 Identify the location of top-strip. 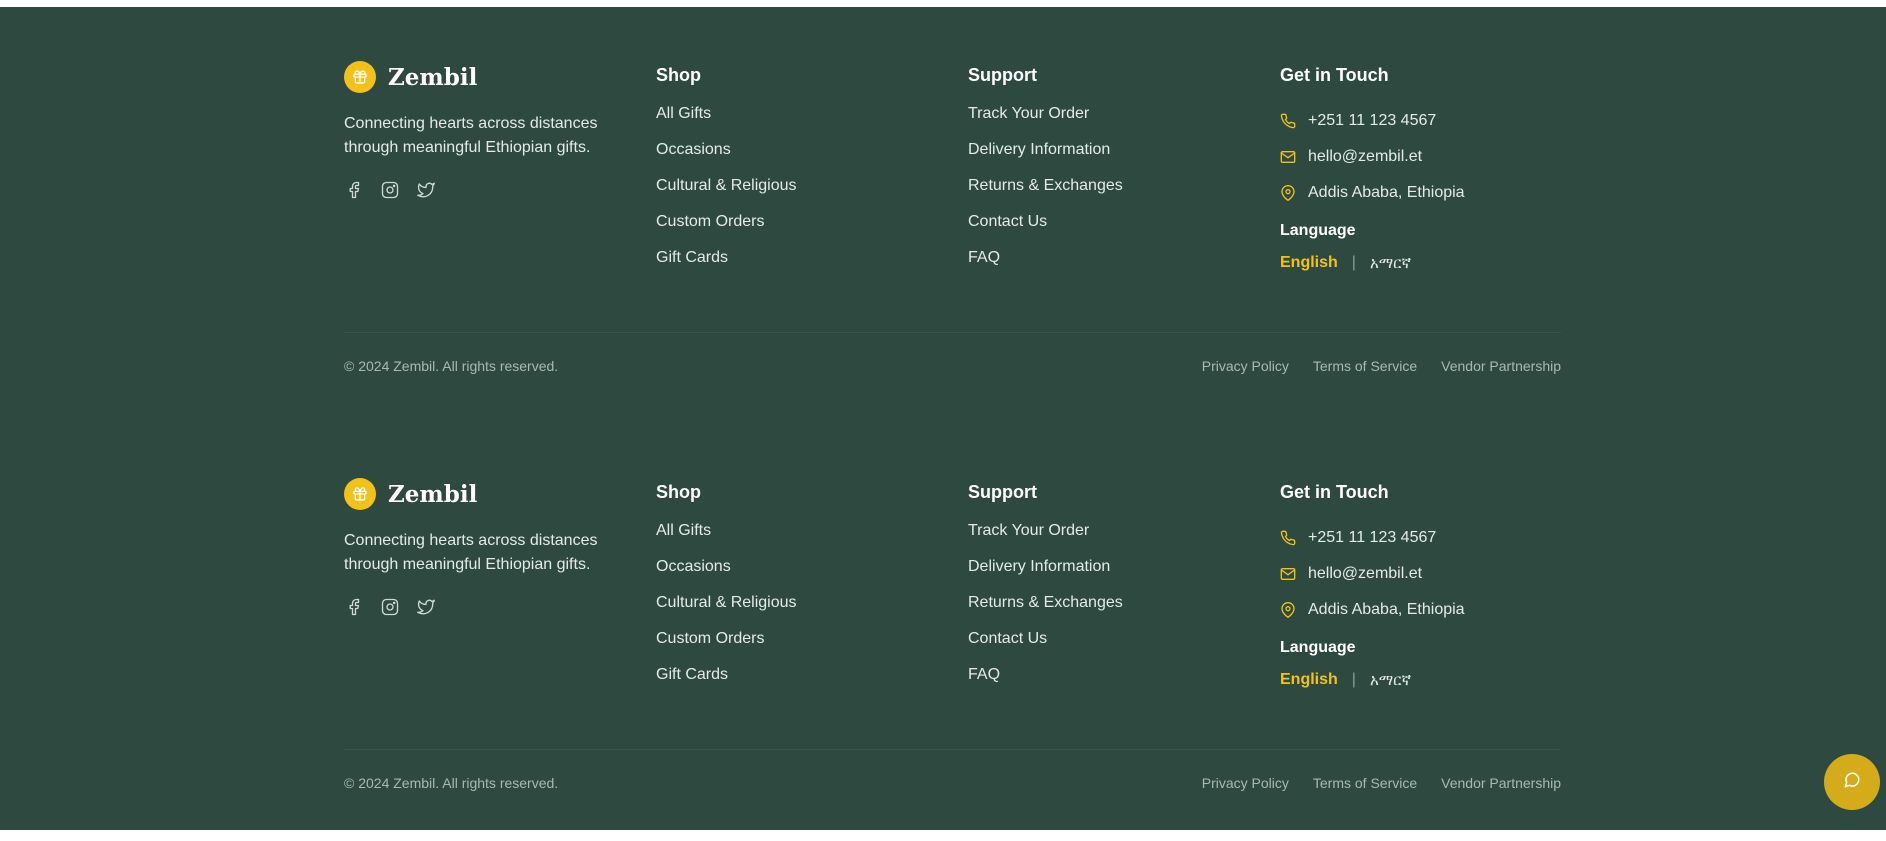
(943, 3).